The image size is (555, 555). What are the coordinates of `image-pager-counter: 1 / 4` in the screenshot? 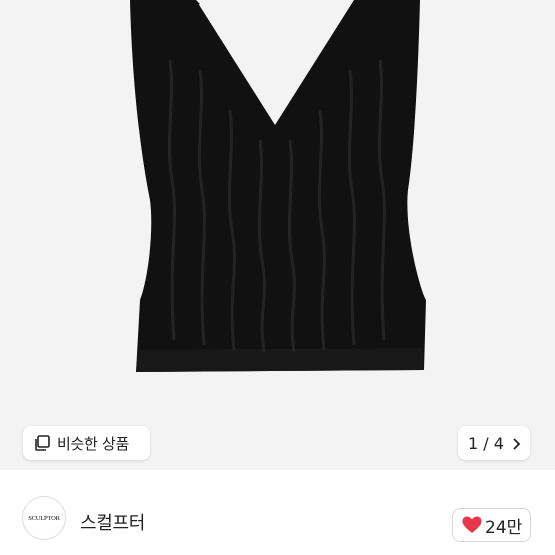 It's located at (486, 443).